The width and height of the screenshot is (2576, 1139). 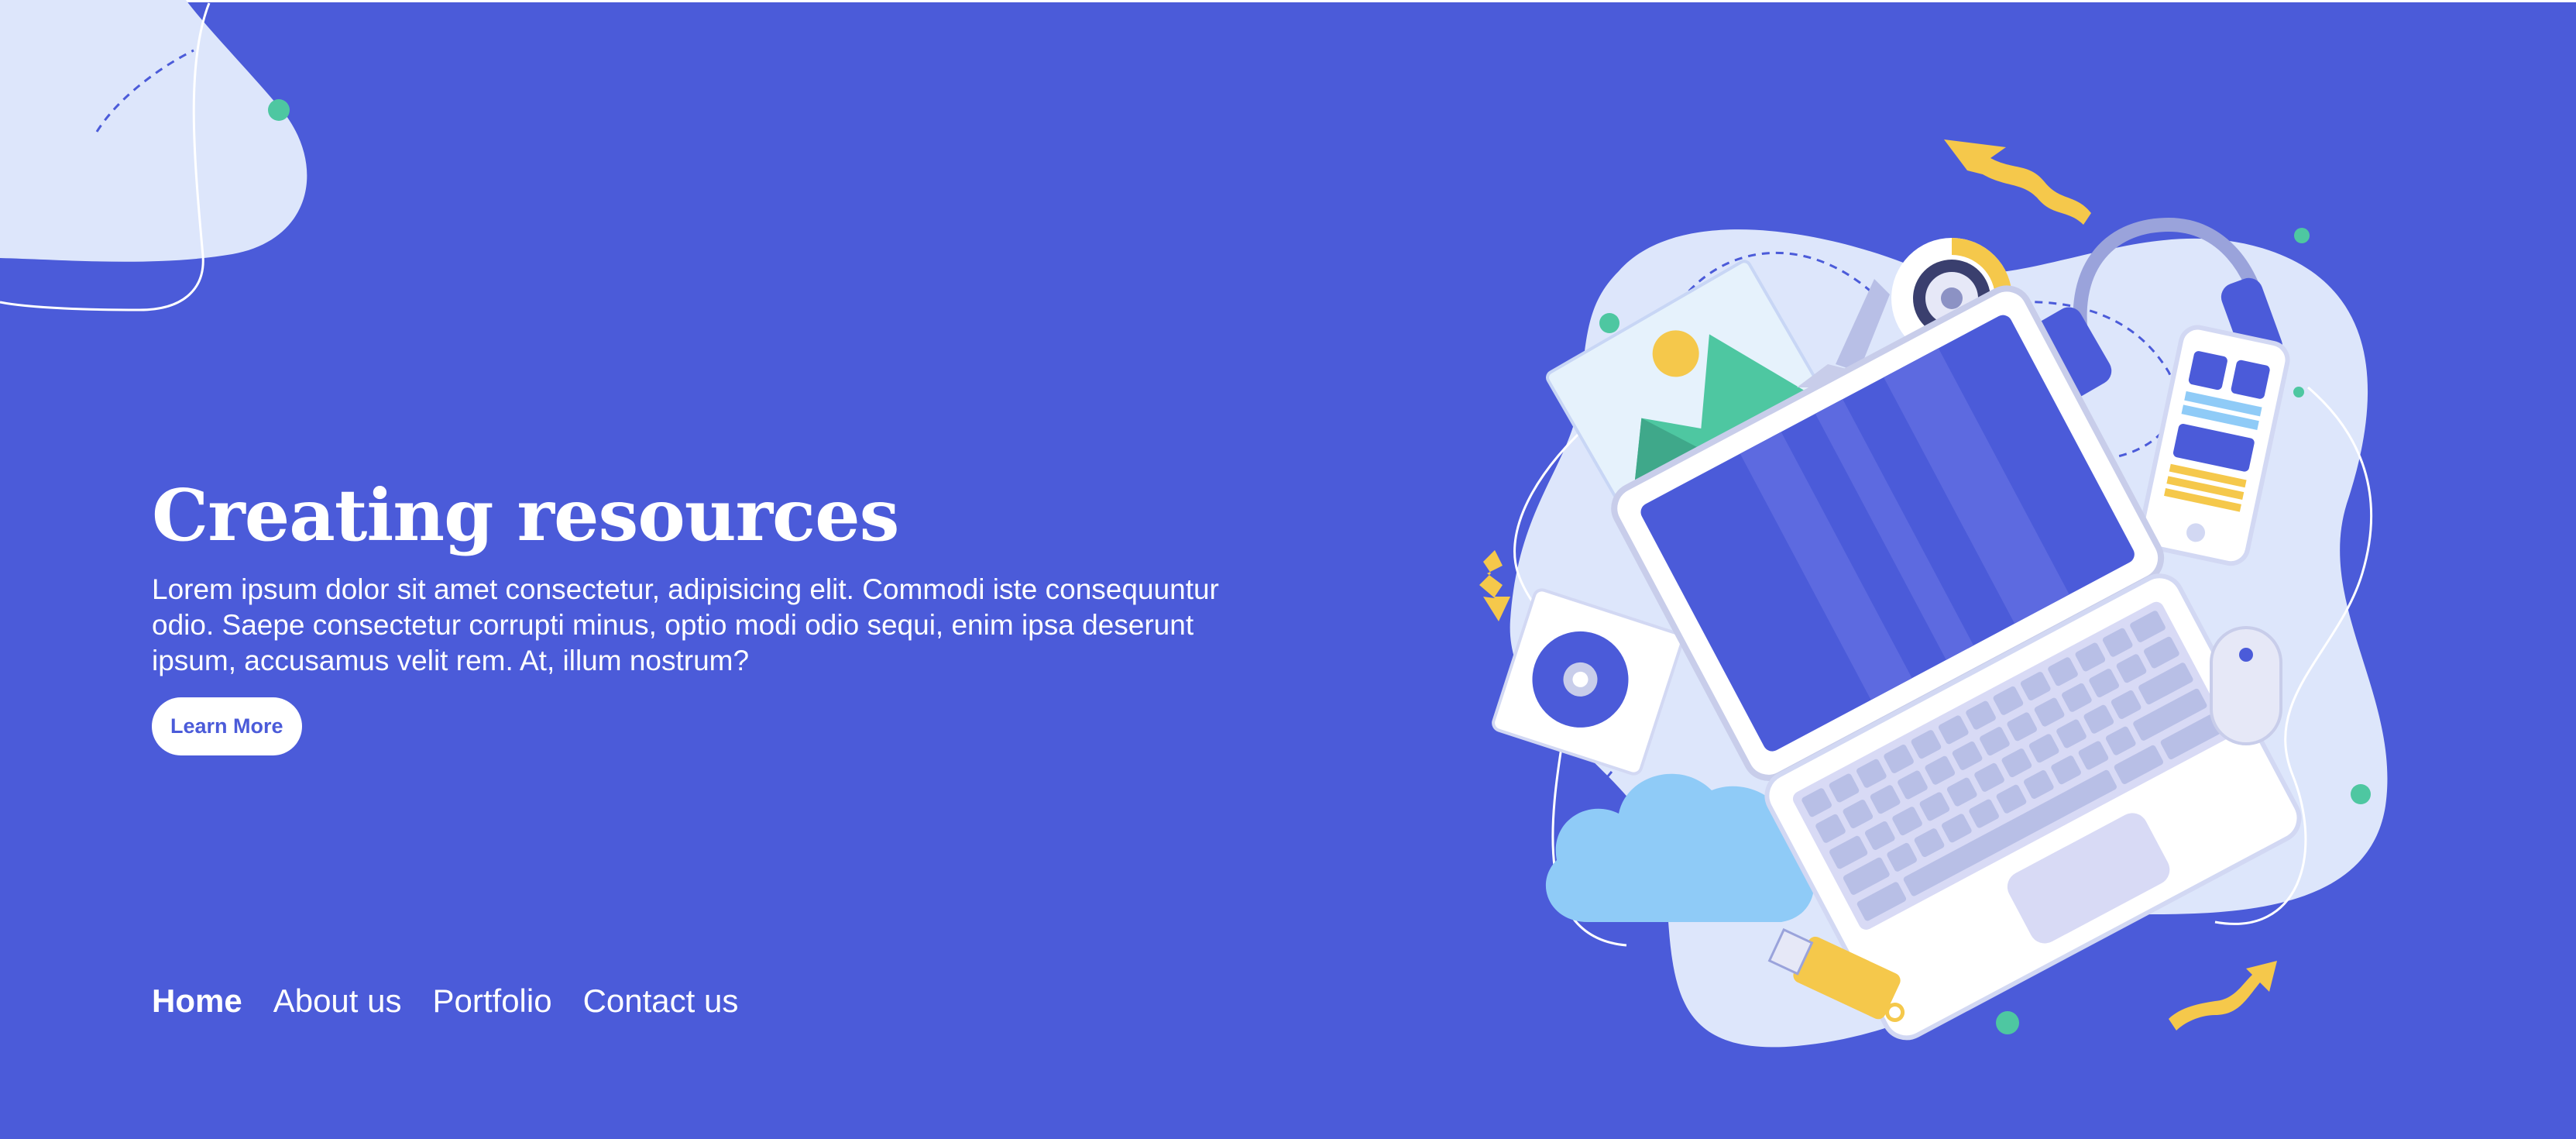 I want to click on nav-contact-us-link: Contact us, so click(x=661, y=1001).